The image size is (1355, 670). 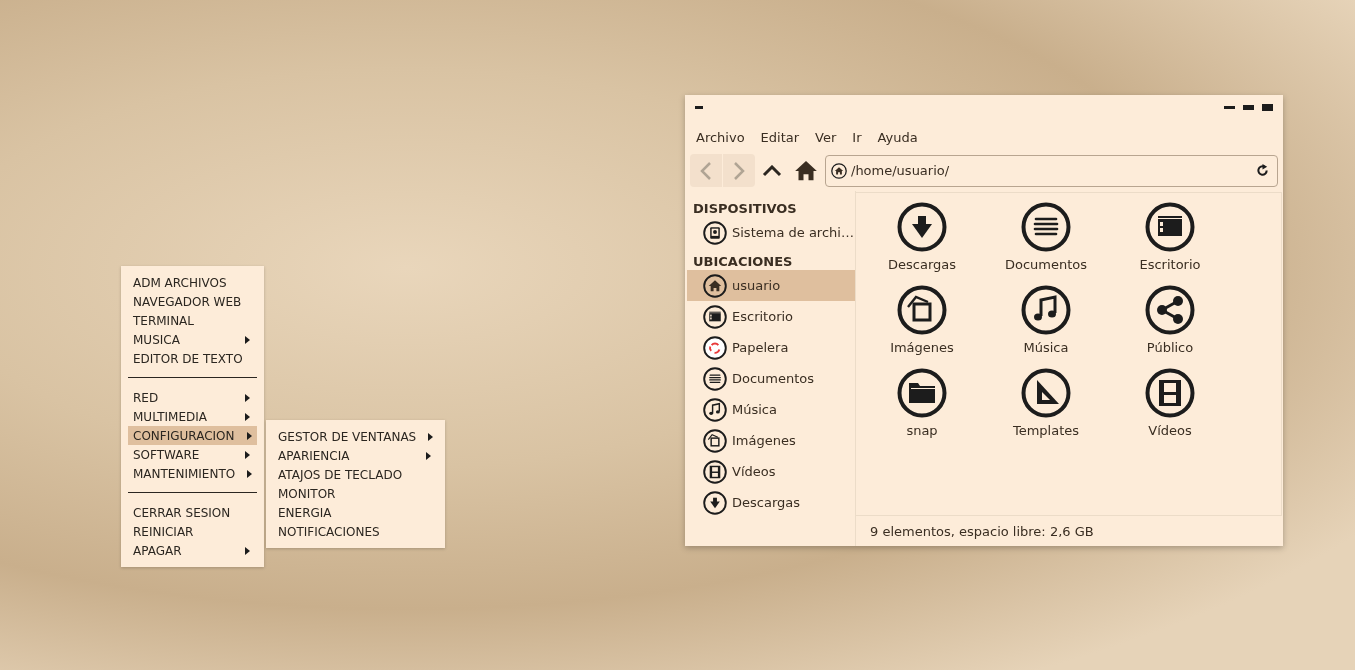 What do you see at coordinates (982, 531) in the screenshot?
I see `status-text: 9 elementos, espacio libre: 2,6 GB` at bounding box center [982, 531].